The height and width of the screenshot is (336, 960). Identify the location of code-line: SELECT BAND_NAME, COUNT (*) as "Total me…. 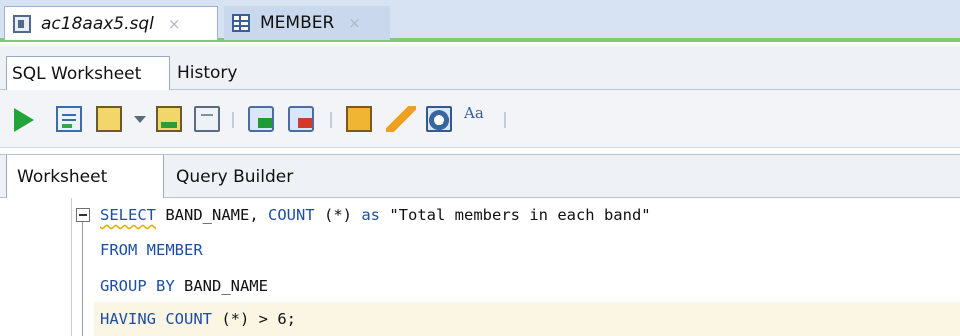
(375, 215).